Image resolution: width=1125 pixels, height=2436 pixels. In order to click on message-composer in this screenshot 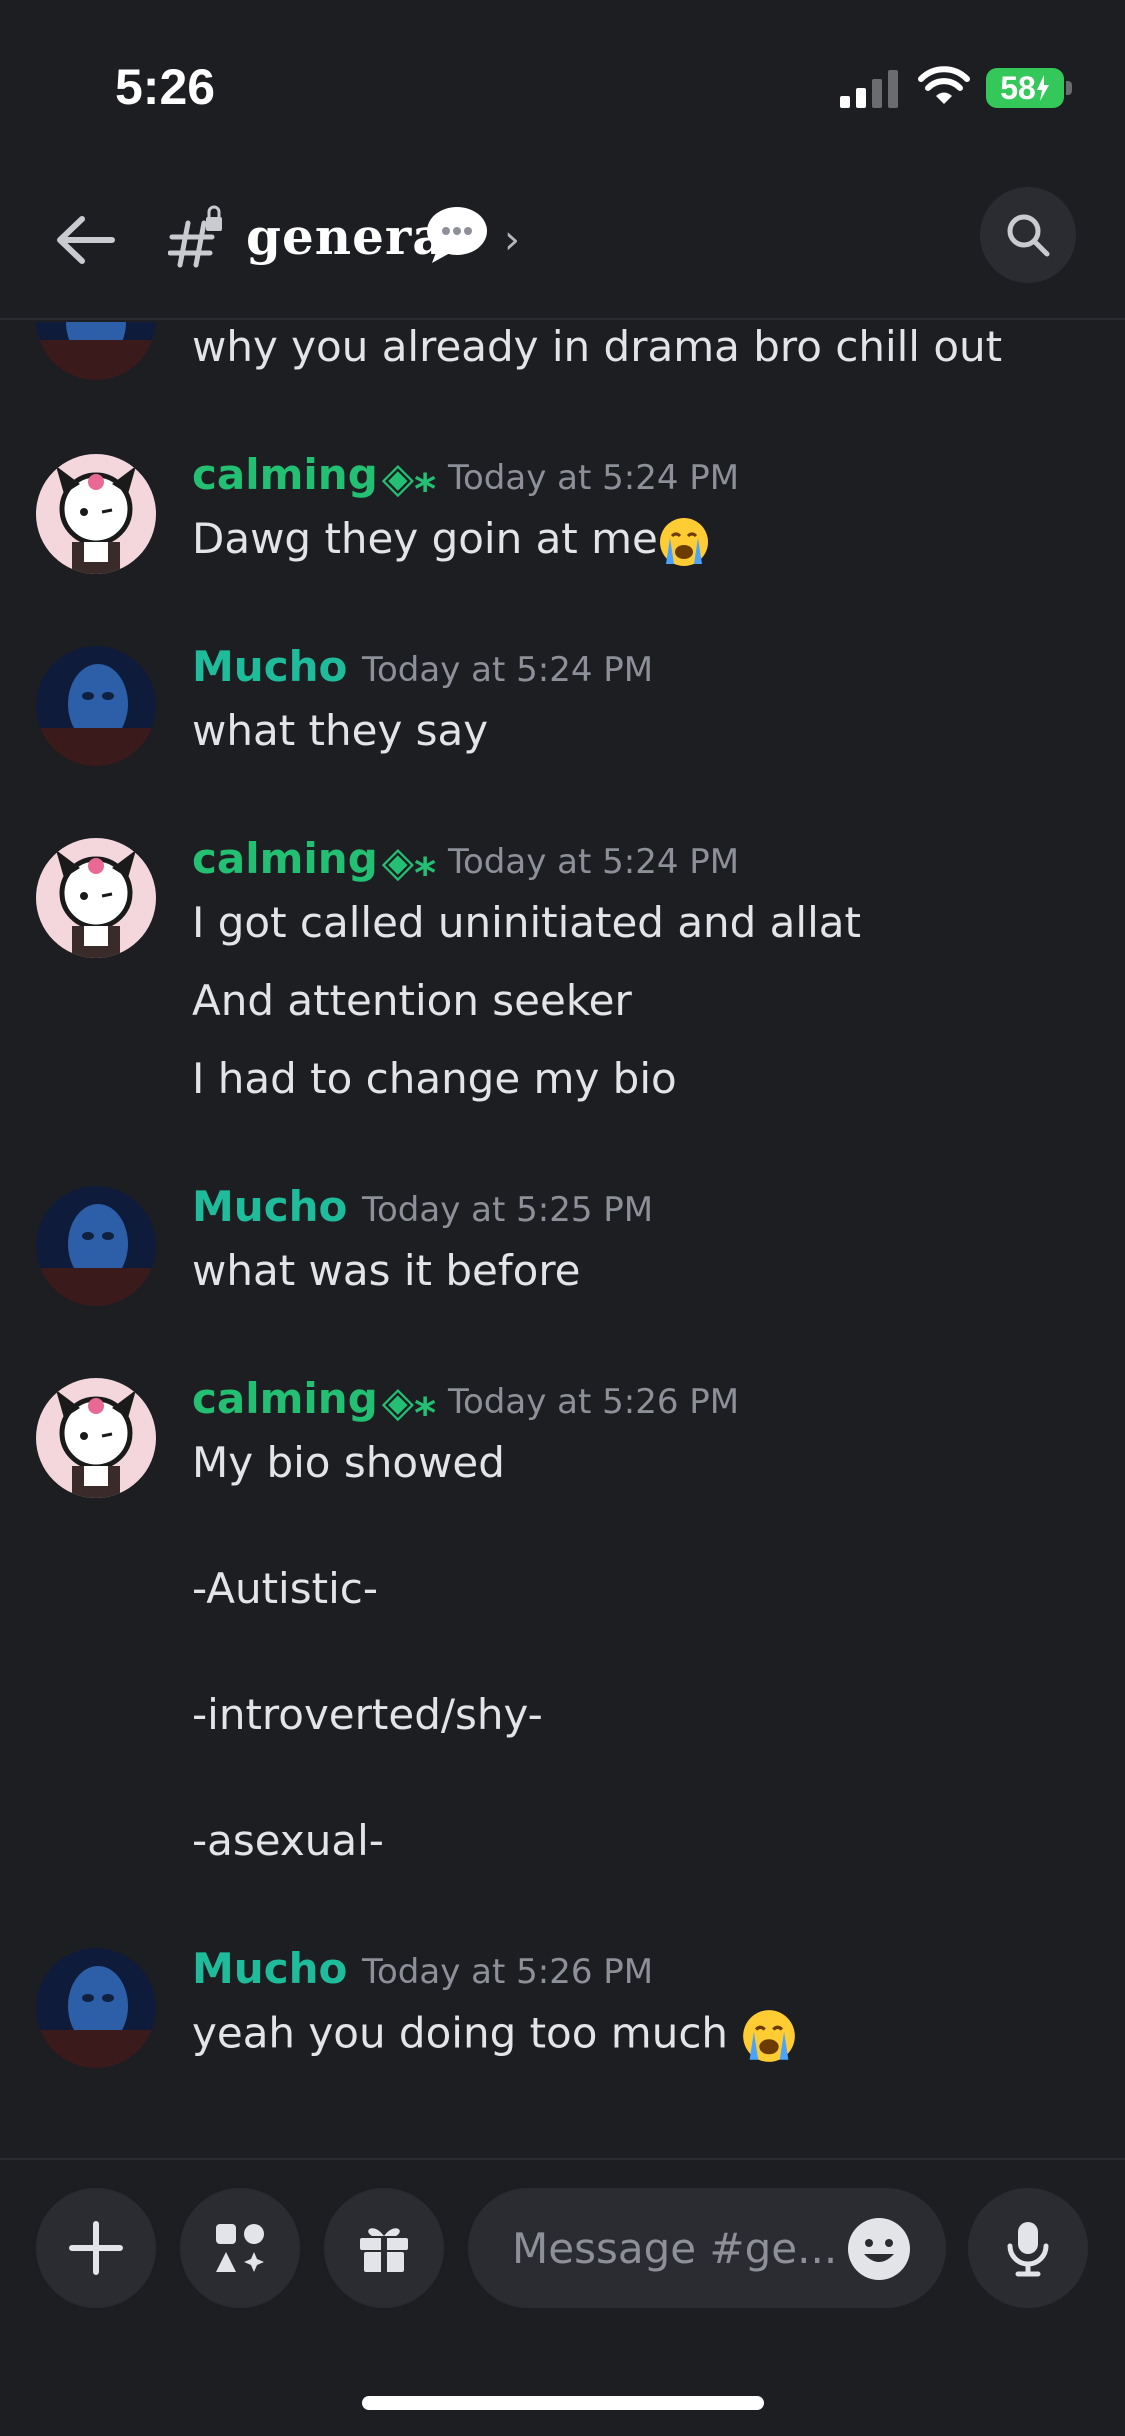, I will do `click(562, 2297)`.